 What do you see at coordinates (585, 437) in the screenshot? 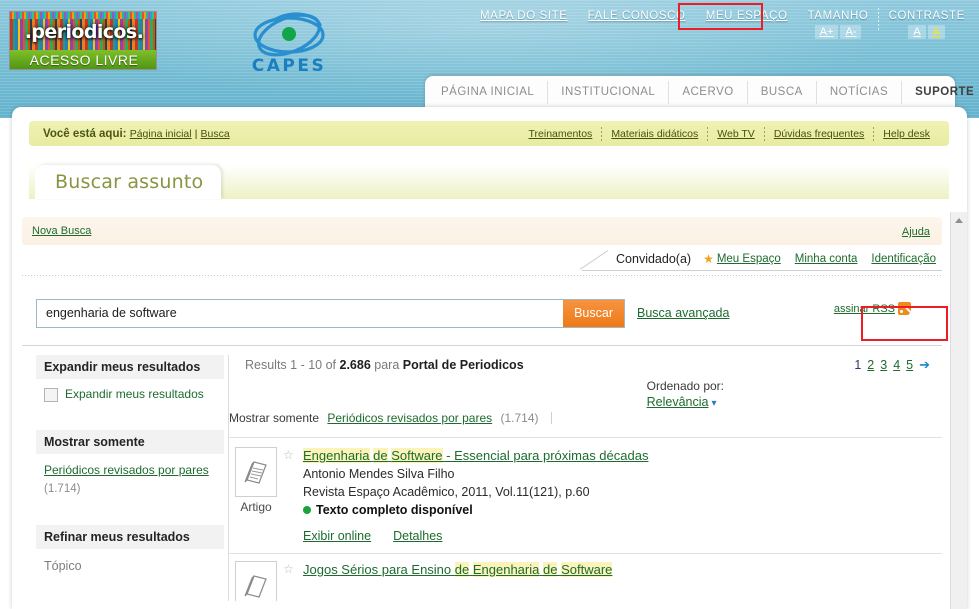
I see `results-top-divider` at bounding box center [585, 437].